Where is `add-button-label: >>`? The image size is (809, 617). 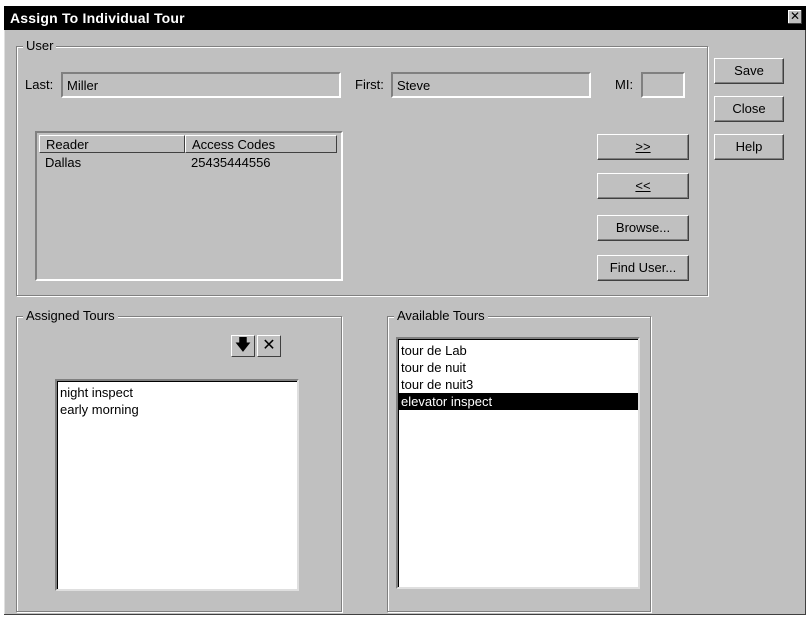 add-button-label: >> is located at coordinates (643, 146).